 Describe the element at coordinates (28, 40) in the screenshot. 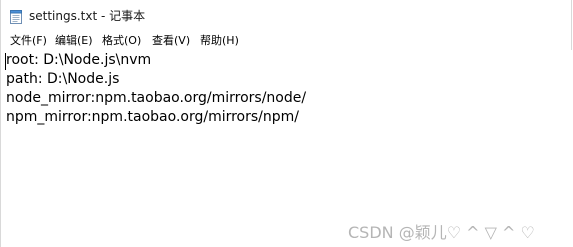

I see `menu-file: 文件(F)` at that location.